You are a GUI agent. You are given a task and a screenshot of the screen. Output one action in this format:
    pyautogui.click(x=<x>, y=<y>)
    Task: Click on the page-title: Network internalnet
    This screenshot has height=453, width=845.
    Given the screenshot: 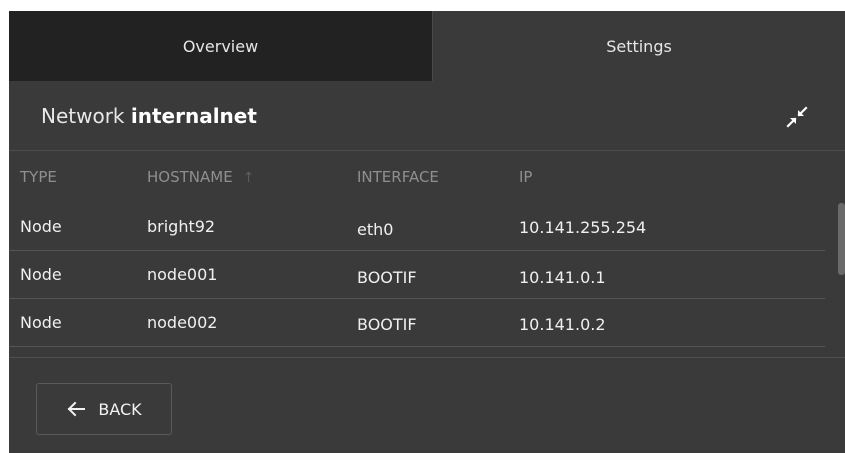 What is the action you would take?
    pyautogui.click(x=149, y=116)
    